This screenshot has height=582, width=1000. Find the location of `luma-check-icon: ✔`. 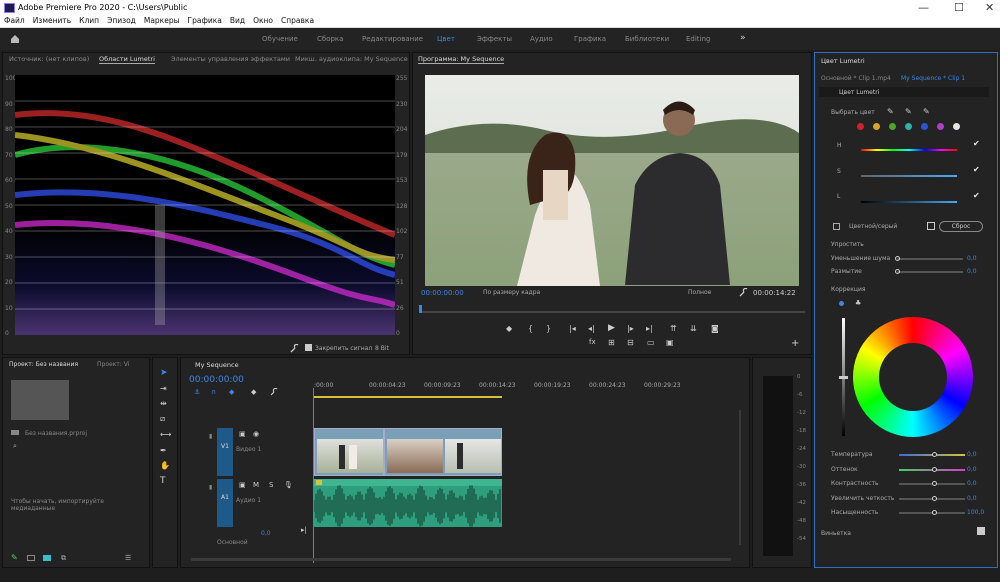

luma-check-icon: ✔ is located at coordinates (976, 195).